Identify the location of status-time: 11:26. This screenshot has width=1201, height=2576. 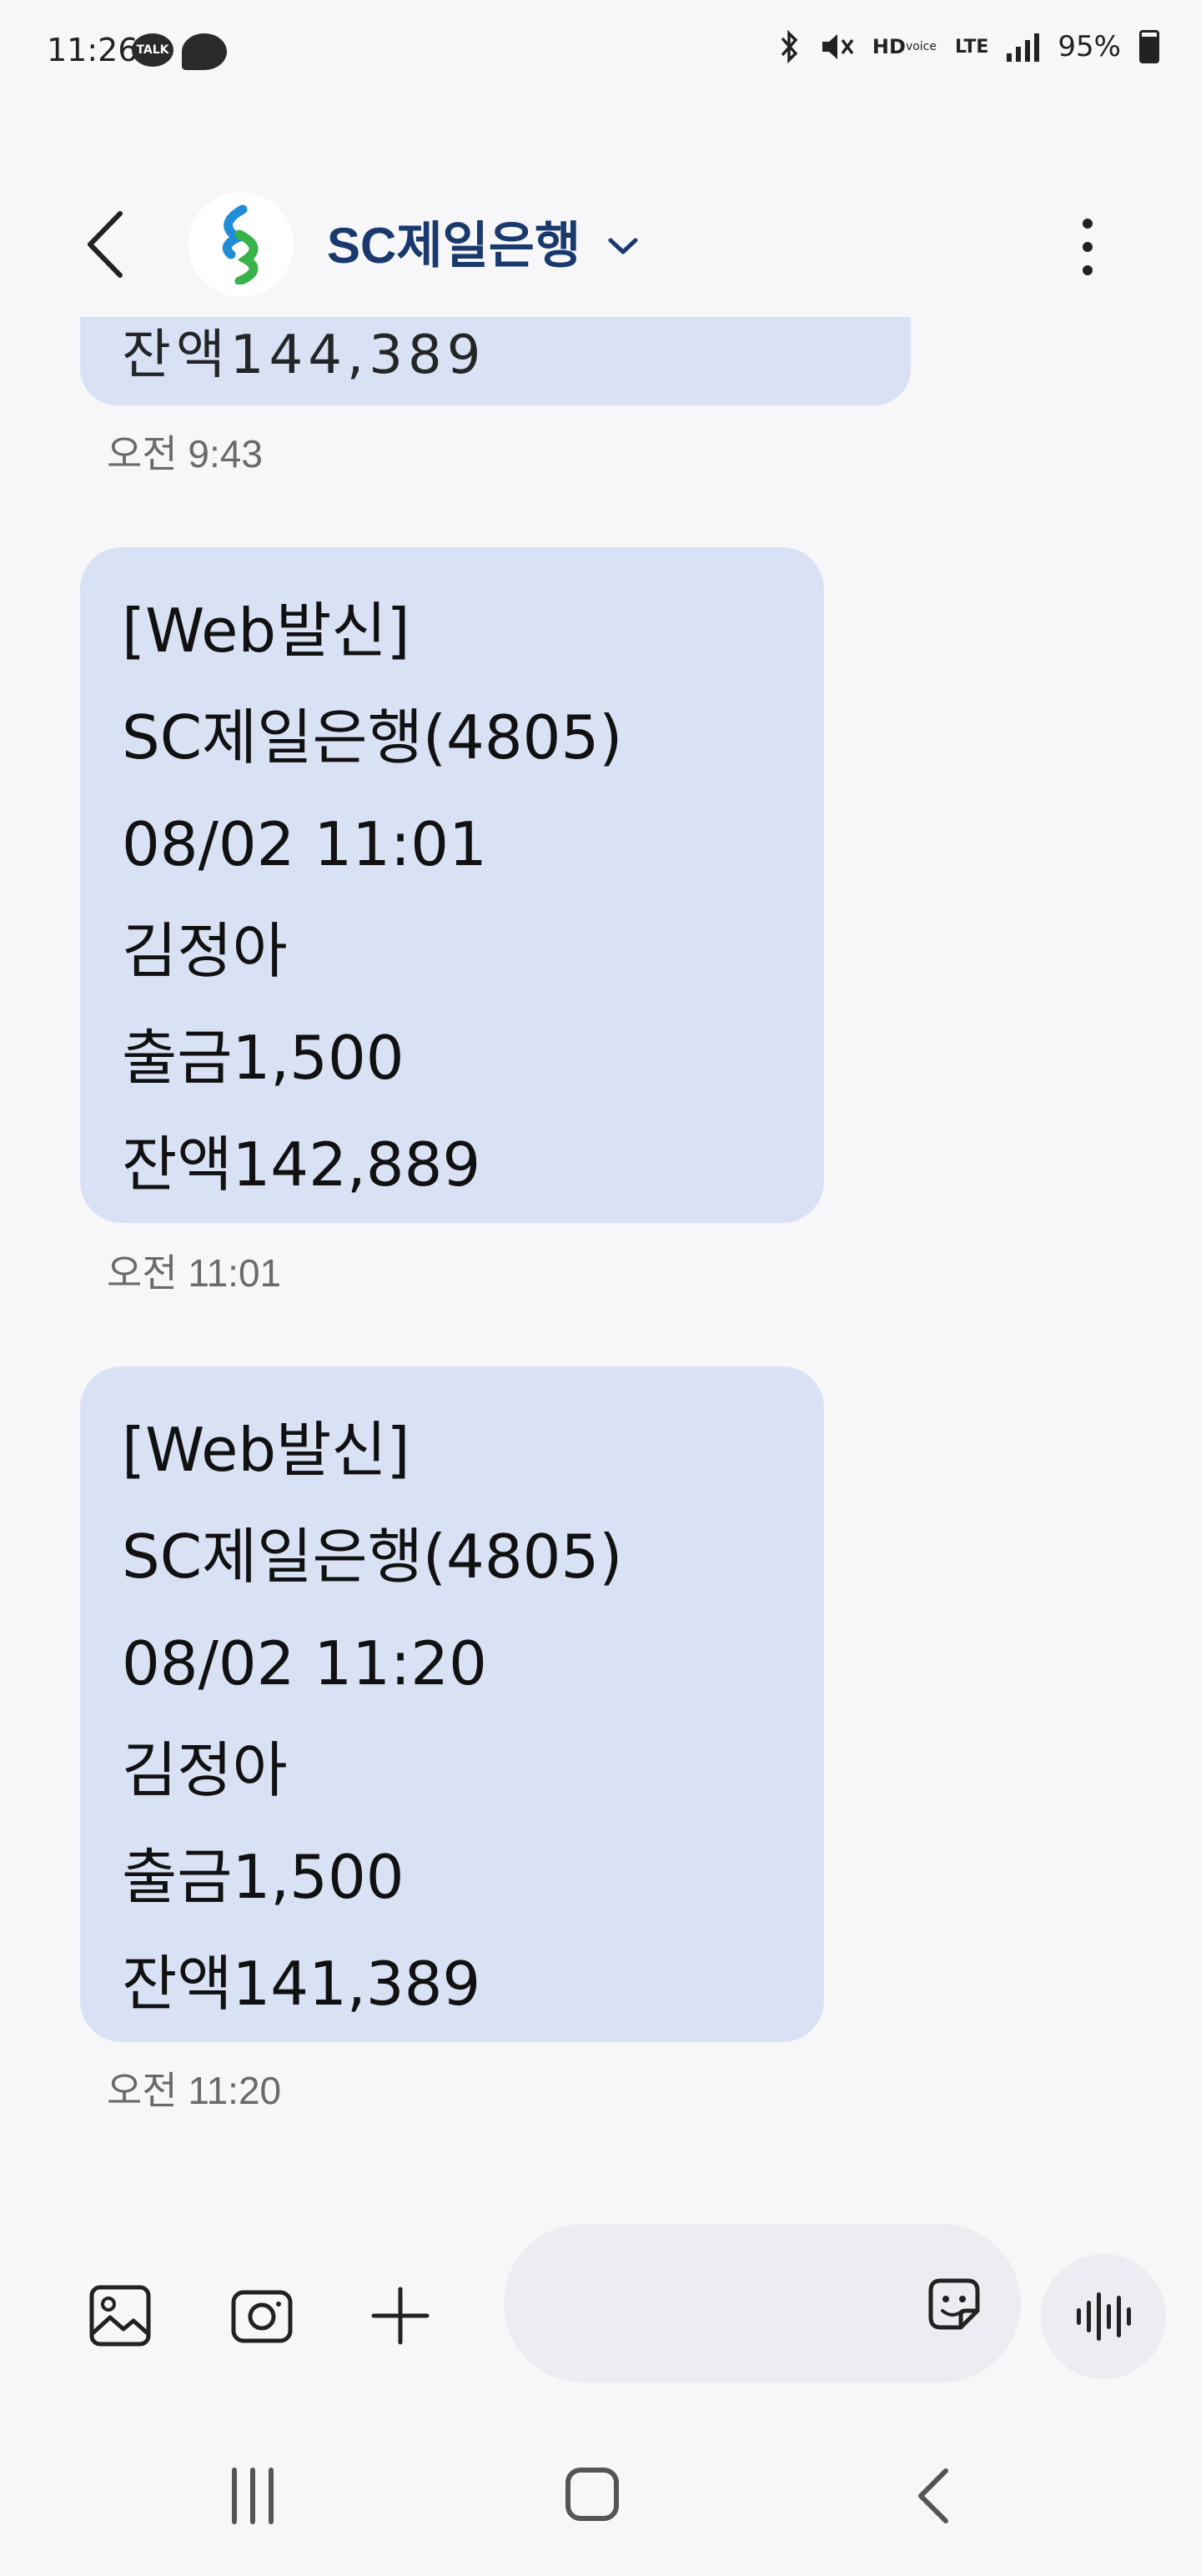
(93, 50).